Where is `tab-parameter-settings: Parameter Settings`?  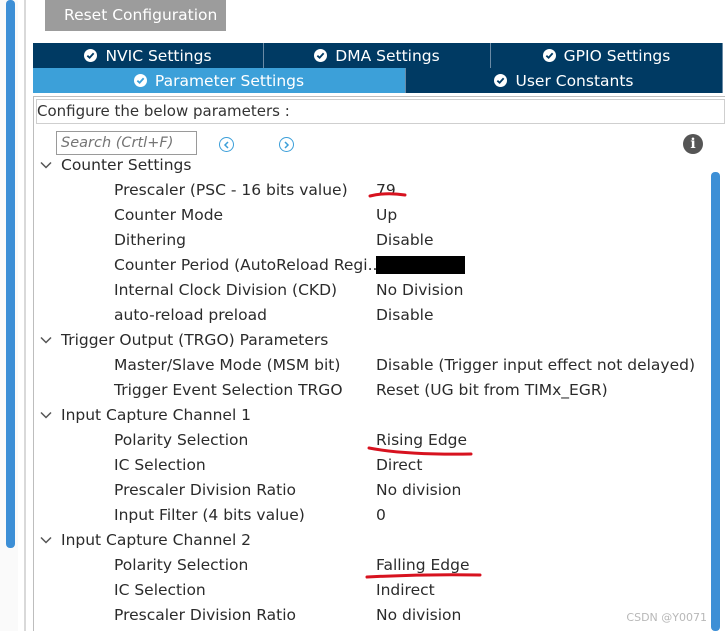
tab-parameter-settings: Parameter Settings is located at coordinates (219, 80).